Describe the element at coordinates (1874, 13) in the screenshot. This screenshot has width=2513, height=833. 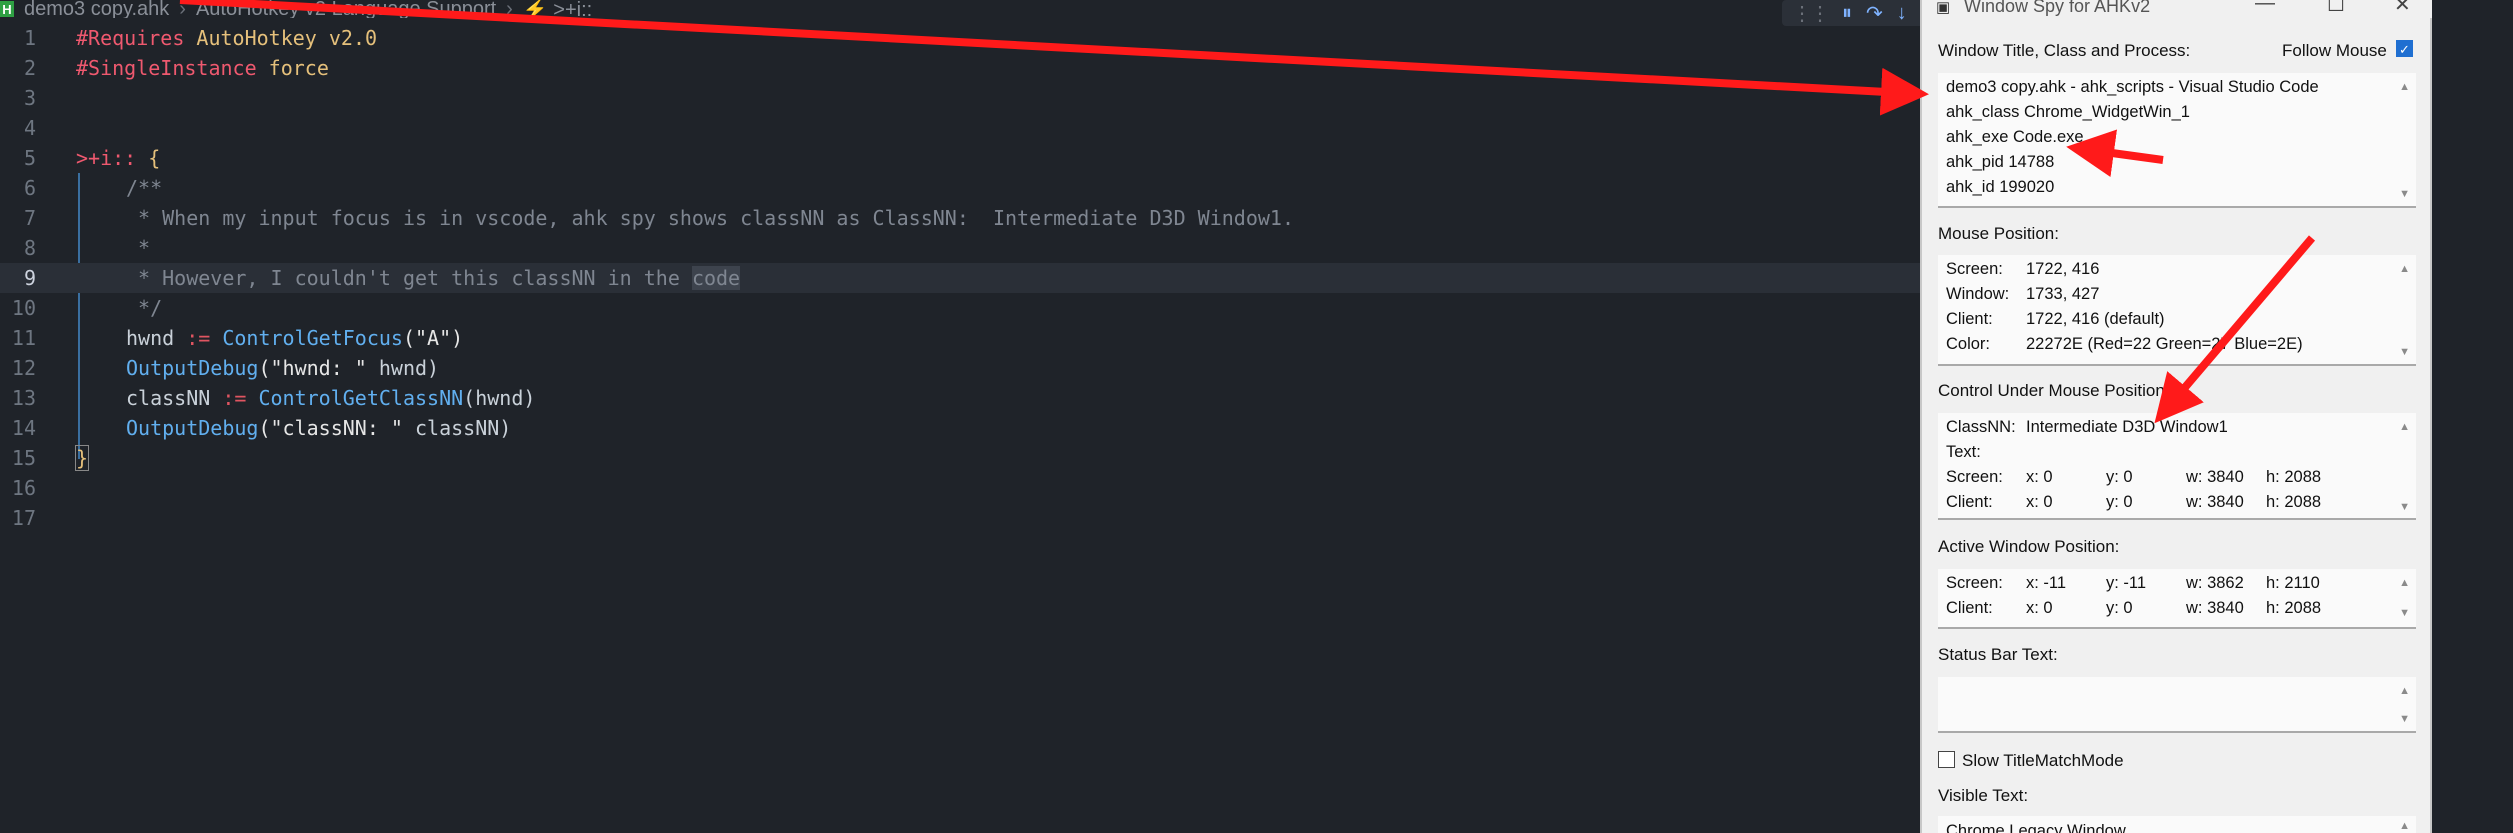
I see `step-over-icon: ↷` at that location.